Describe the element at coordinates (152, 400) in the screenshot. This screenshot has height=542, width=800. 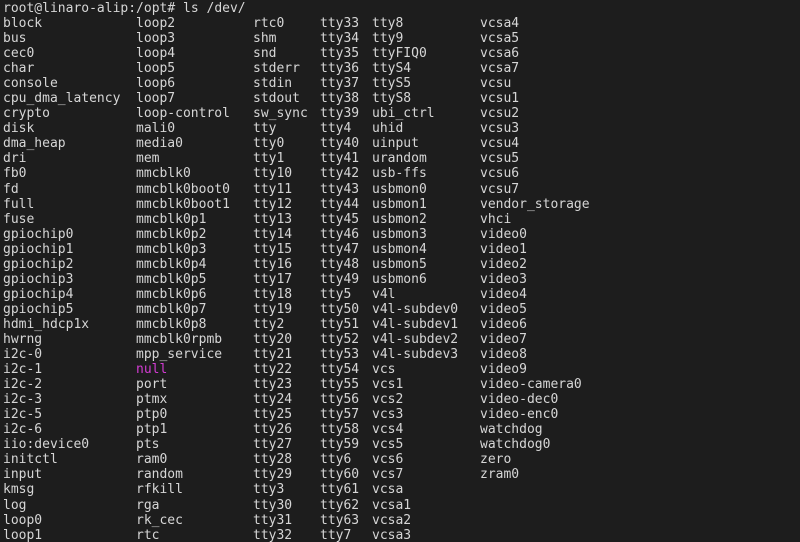
I see `device-entry: ptmx` at that location.